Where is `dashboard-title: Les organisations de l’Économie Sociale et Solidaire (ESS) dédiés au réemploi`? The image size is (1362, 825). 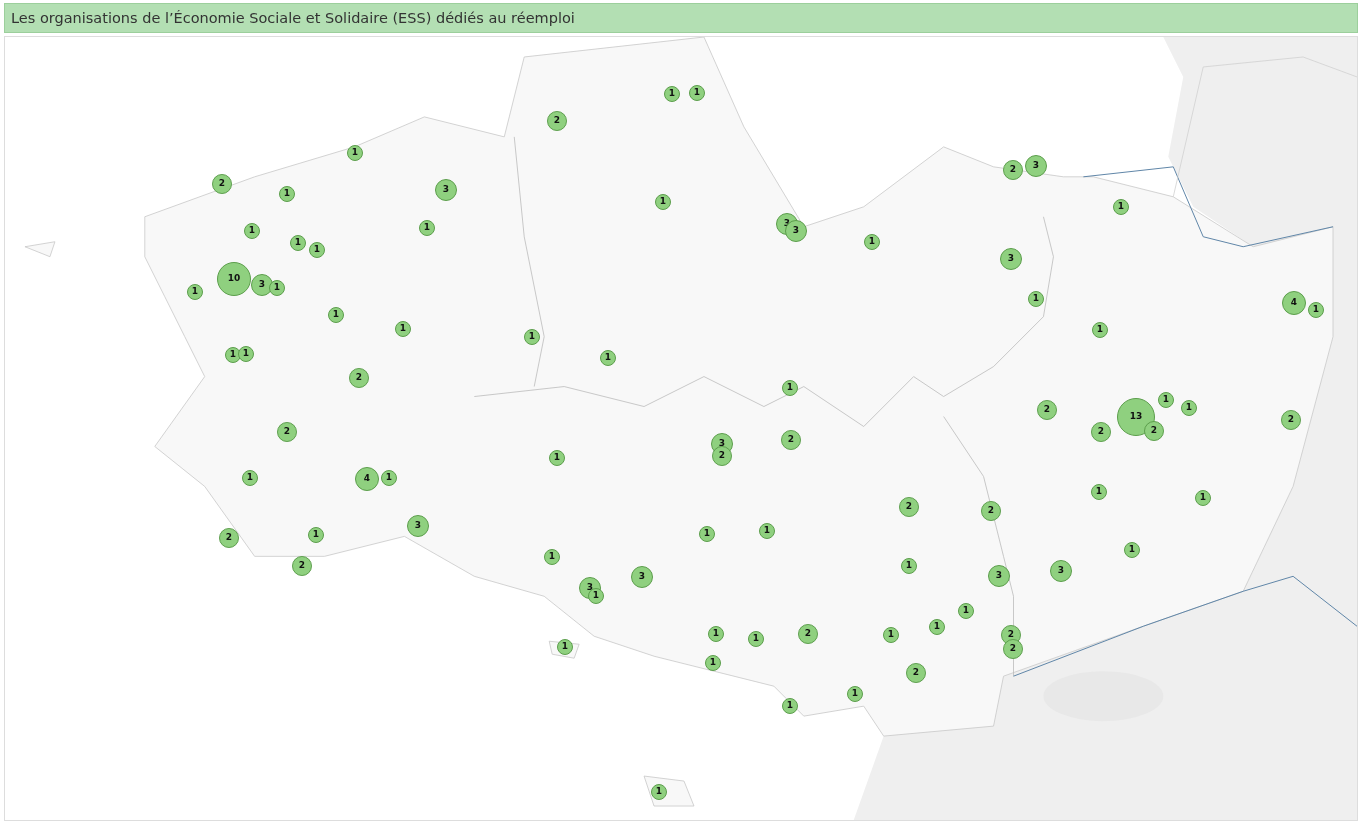 dashboard-title: Les organisations de l’Économie Sociale et Solidaire (ESS) dédiés au réemploi is located at coordinates (681, 18).